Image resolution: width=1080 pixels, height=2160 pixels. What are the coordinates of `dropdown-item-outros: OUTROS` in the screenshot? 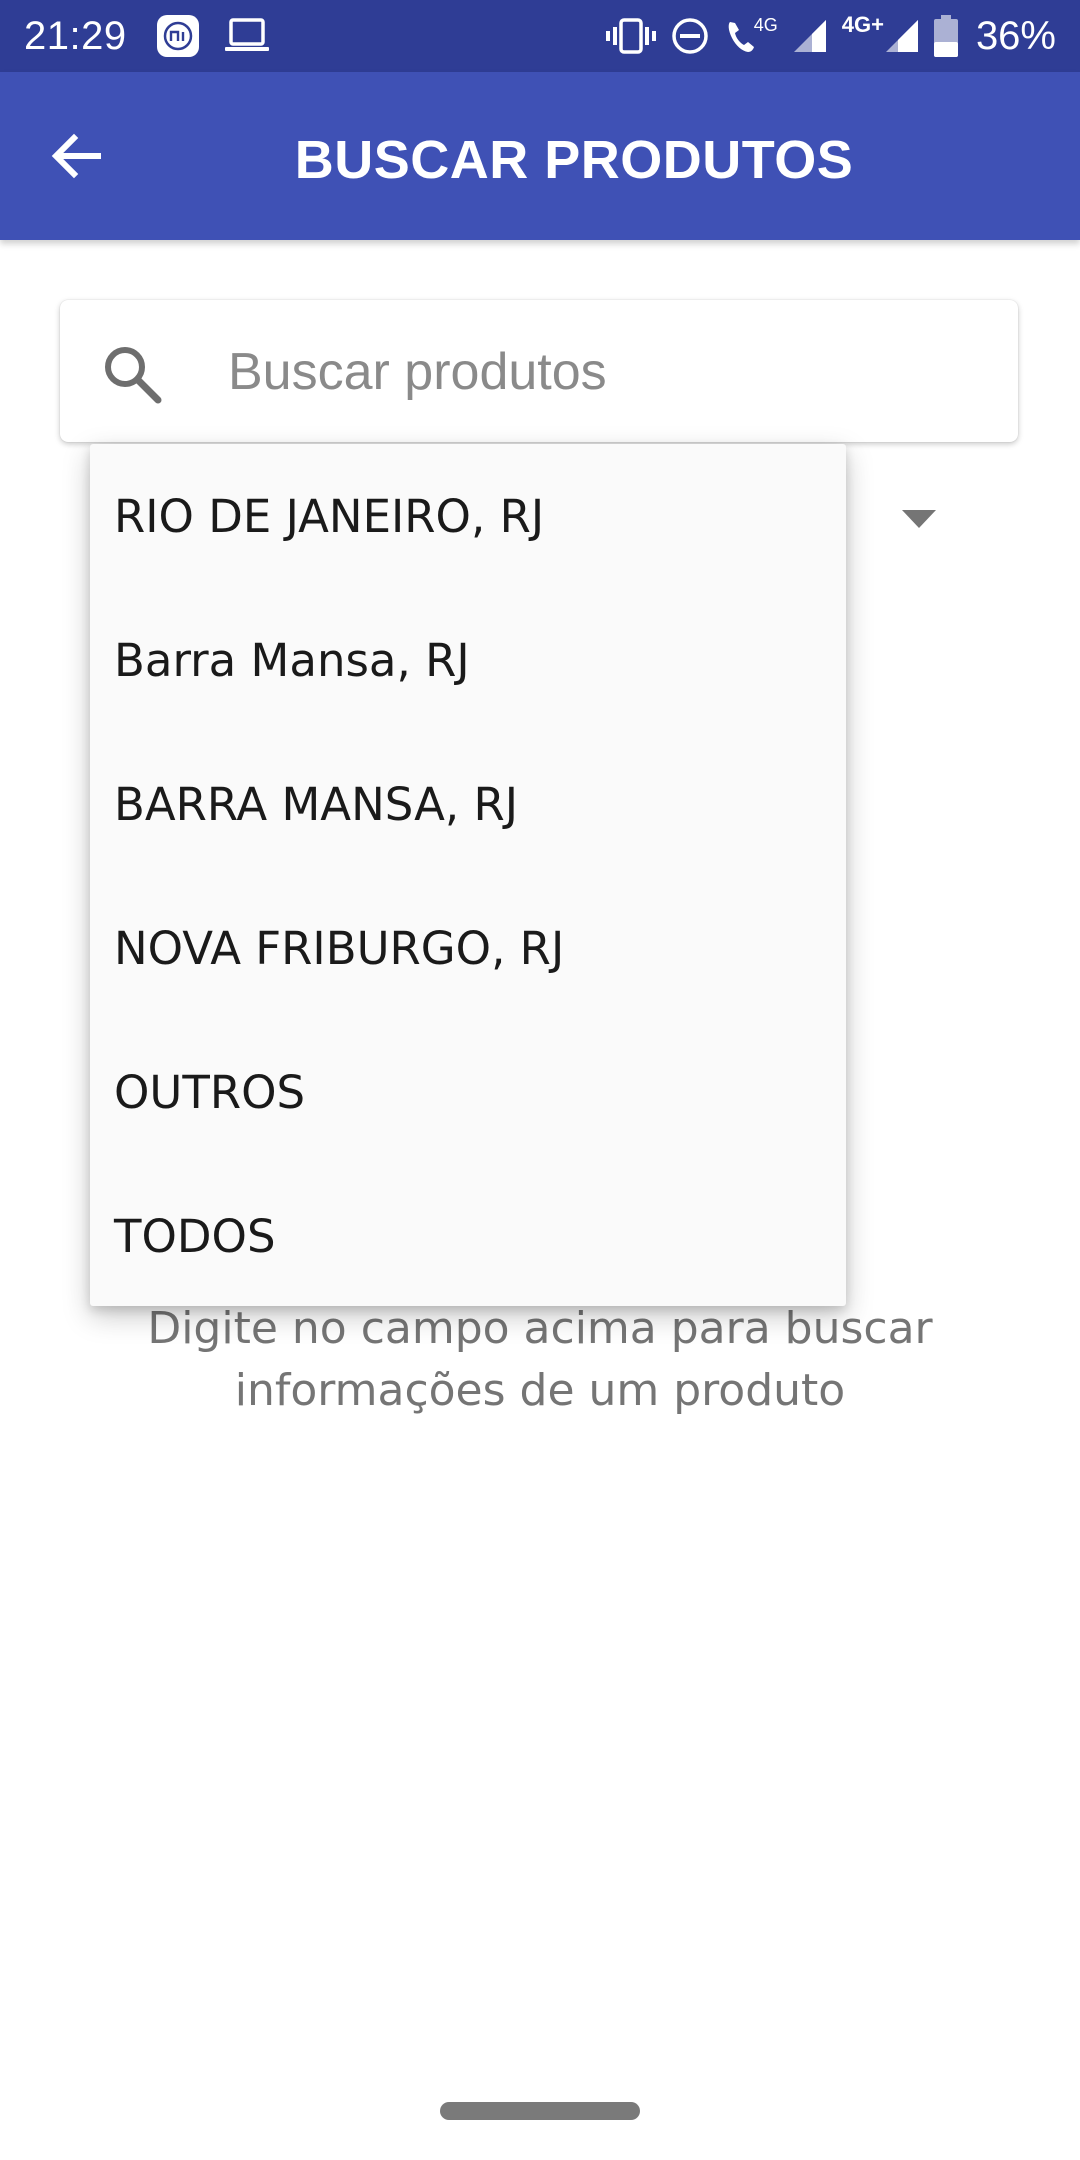 It's located at (468, 1092).